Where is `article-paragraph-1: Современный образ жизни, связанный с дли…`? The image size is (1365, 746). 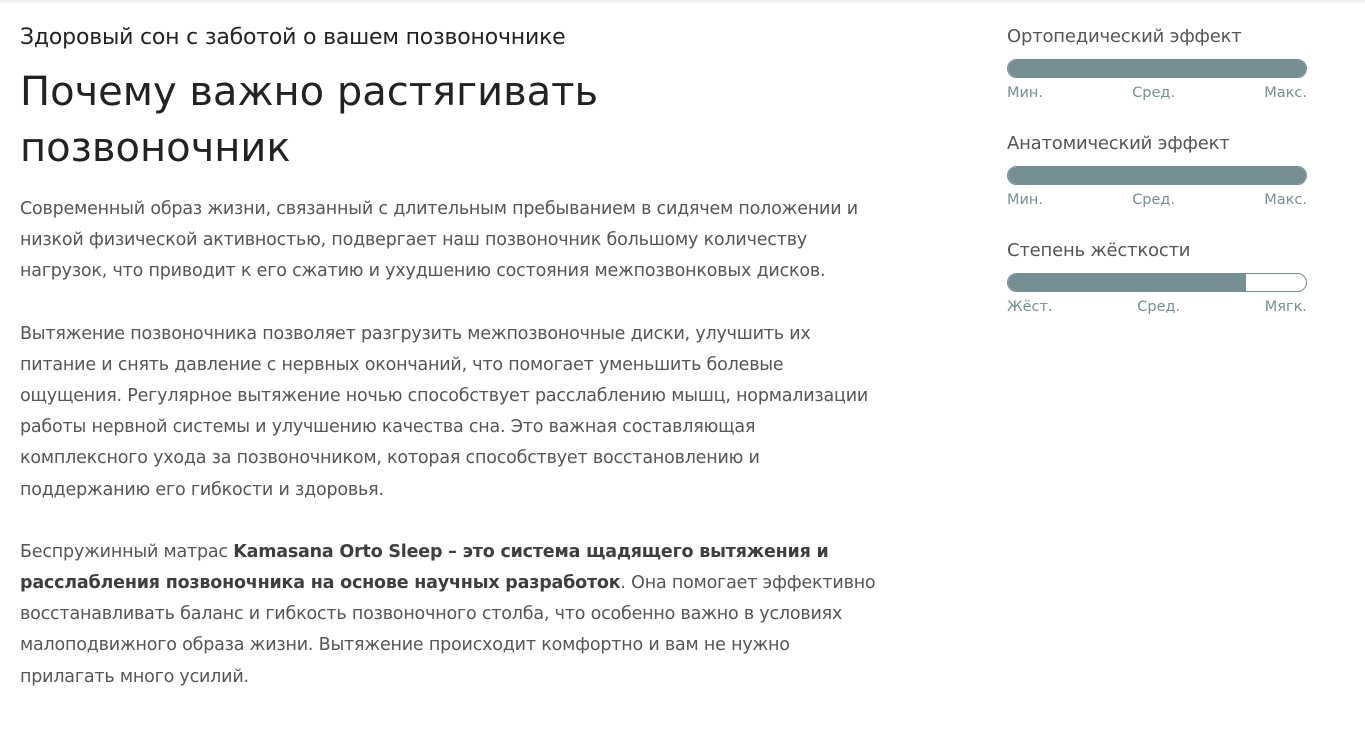 article-paragraph-1: Современный образ жизни, связанный с дли… is located at coordinates (439, 240).